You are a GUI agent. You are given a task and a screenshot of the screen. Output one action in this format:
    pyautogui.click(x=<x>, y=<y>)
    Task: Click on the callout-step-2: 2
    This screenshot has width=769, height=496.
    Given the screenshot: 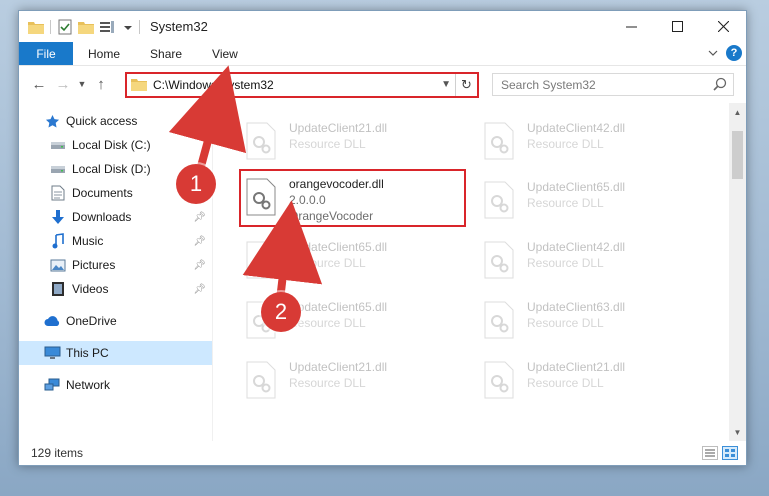 What is the action you would take?
    pyautogui.click(x=281, y=312)
    